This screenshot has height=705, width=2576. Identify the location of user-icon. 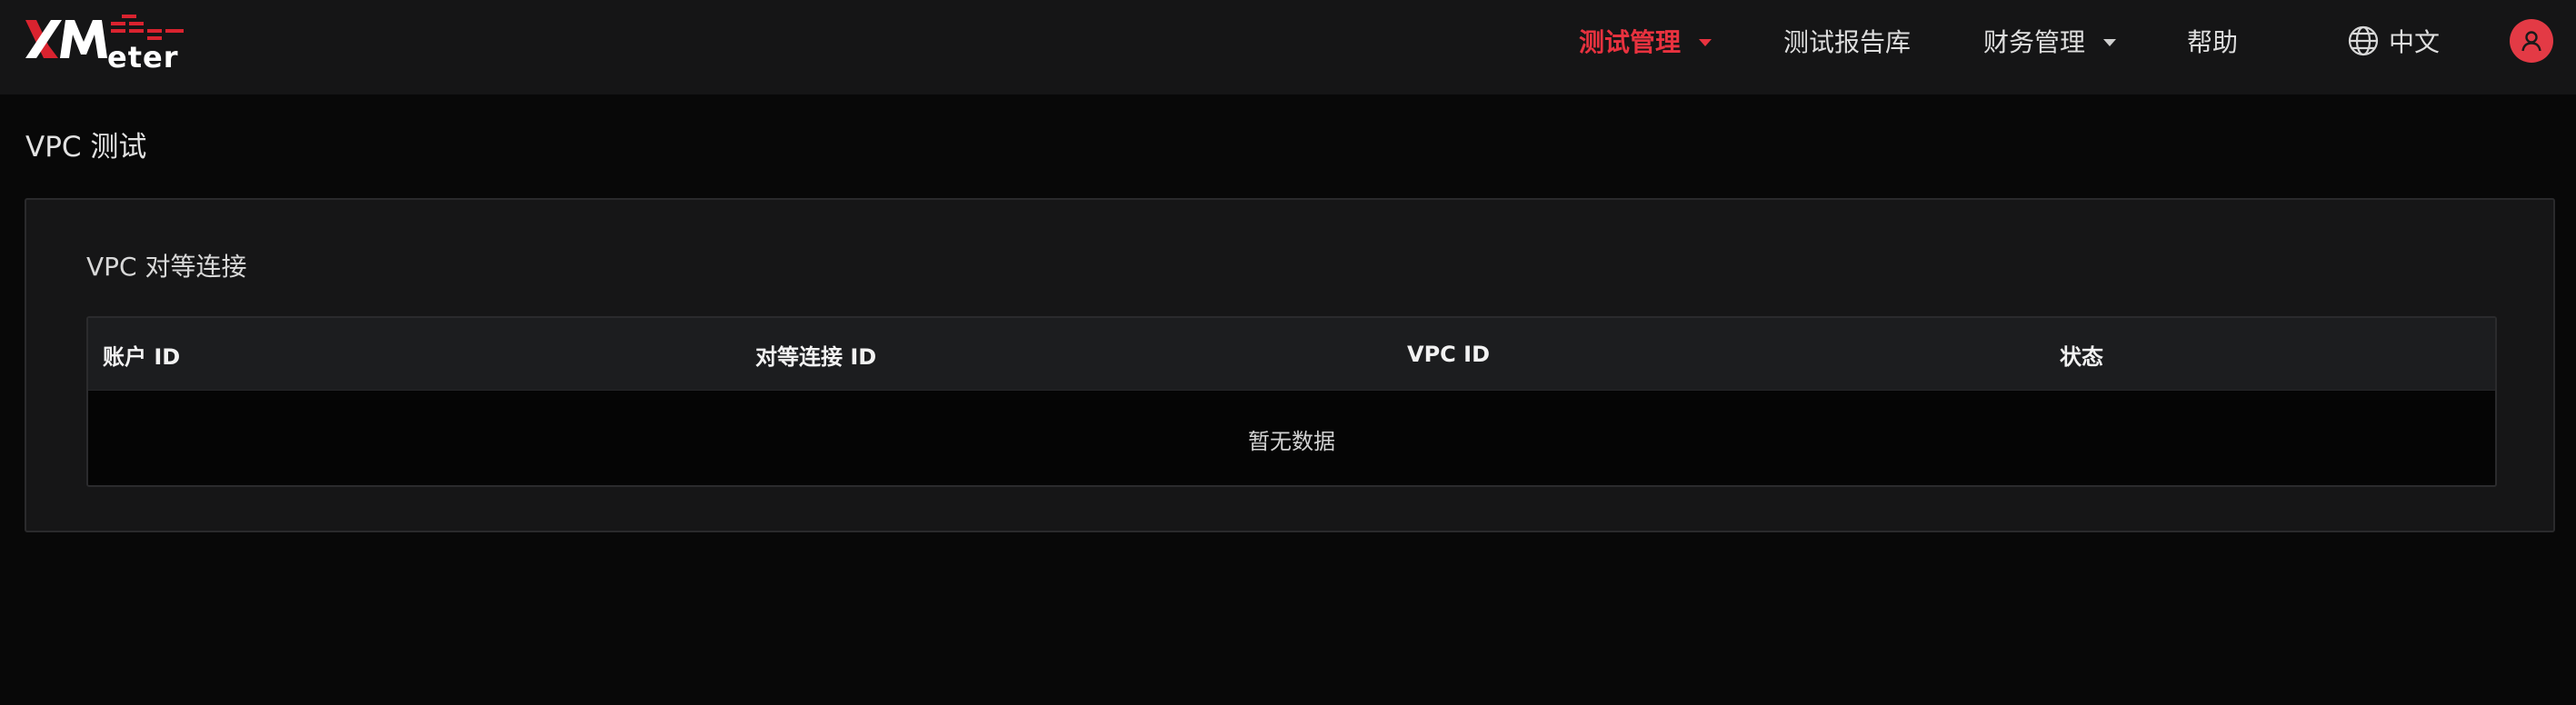
(2531, 41).